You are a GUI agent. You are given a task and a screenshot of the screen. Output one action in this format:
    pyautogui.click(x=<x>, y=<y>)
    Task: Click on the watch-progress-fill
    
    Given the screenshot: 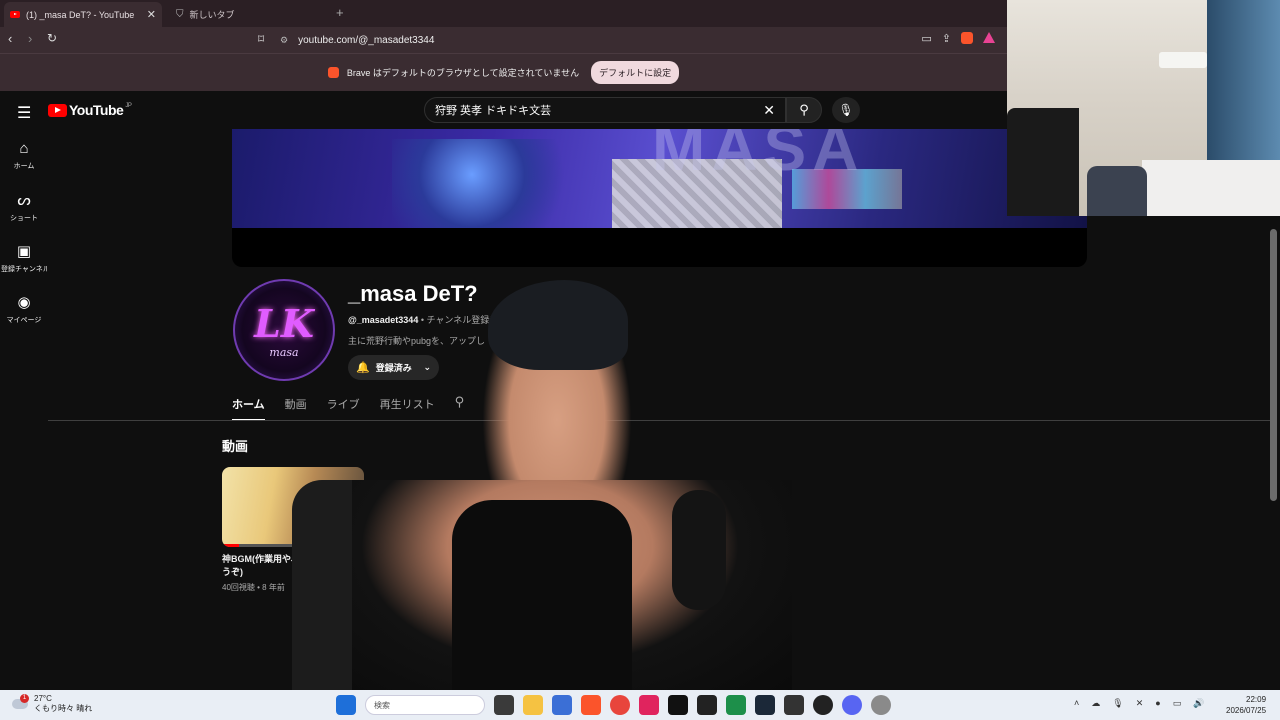 What is the action you would take?
    pyautogui.click(x=231, y=545)
    